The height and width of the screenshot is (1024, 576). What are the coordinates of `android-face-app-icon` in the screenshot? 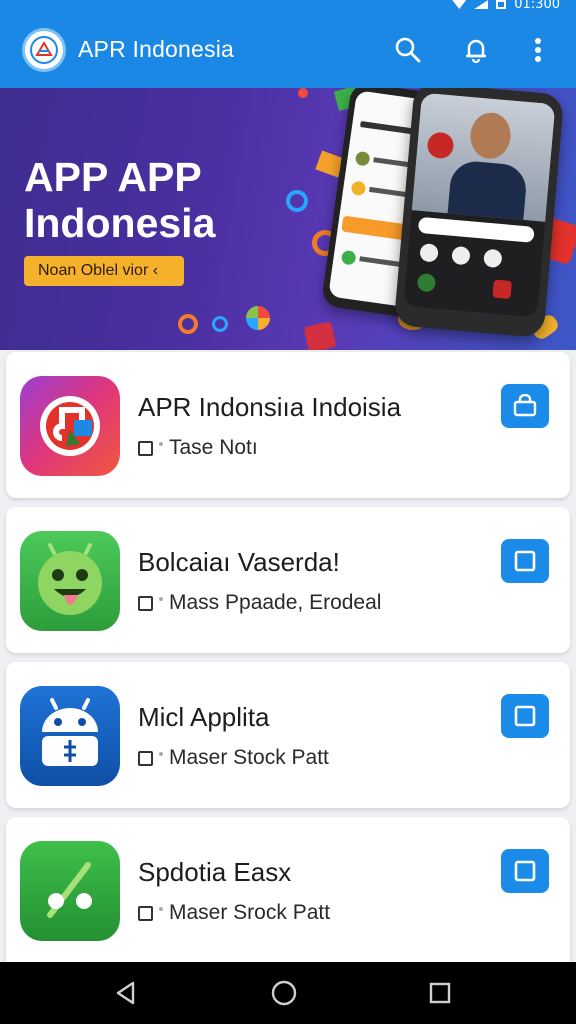 It's located at (70, 581).